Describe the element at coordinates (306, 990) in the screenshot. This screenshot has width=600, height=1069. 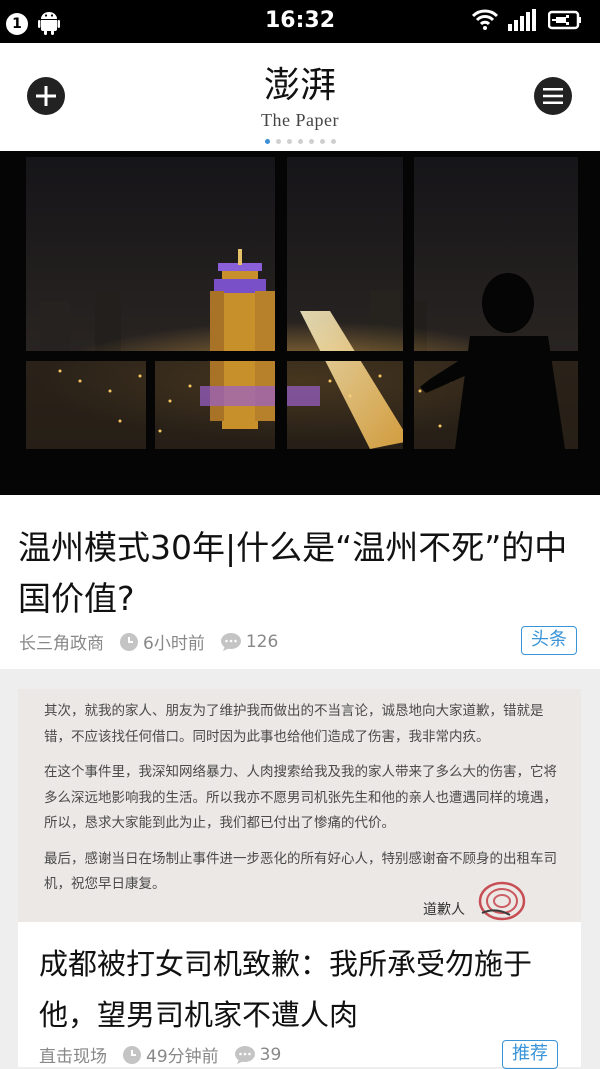
I see `article-title: 成都被打女司机致歉：我所承受勿施于他，望男司机家不遭人肉` at that location.